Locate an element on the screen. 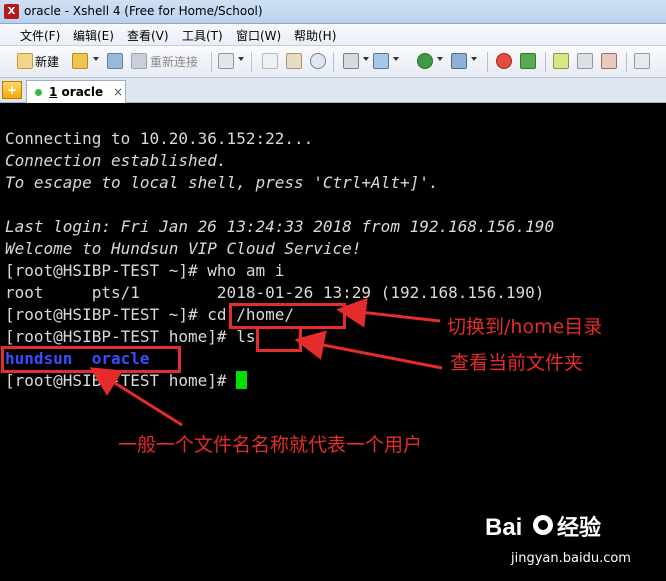  menu-file: 文件(F) is located at coordinates (40, 35).